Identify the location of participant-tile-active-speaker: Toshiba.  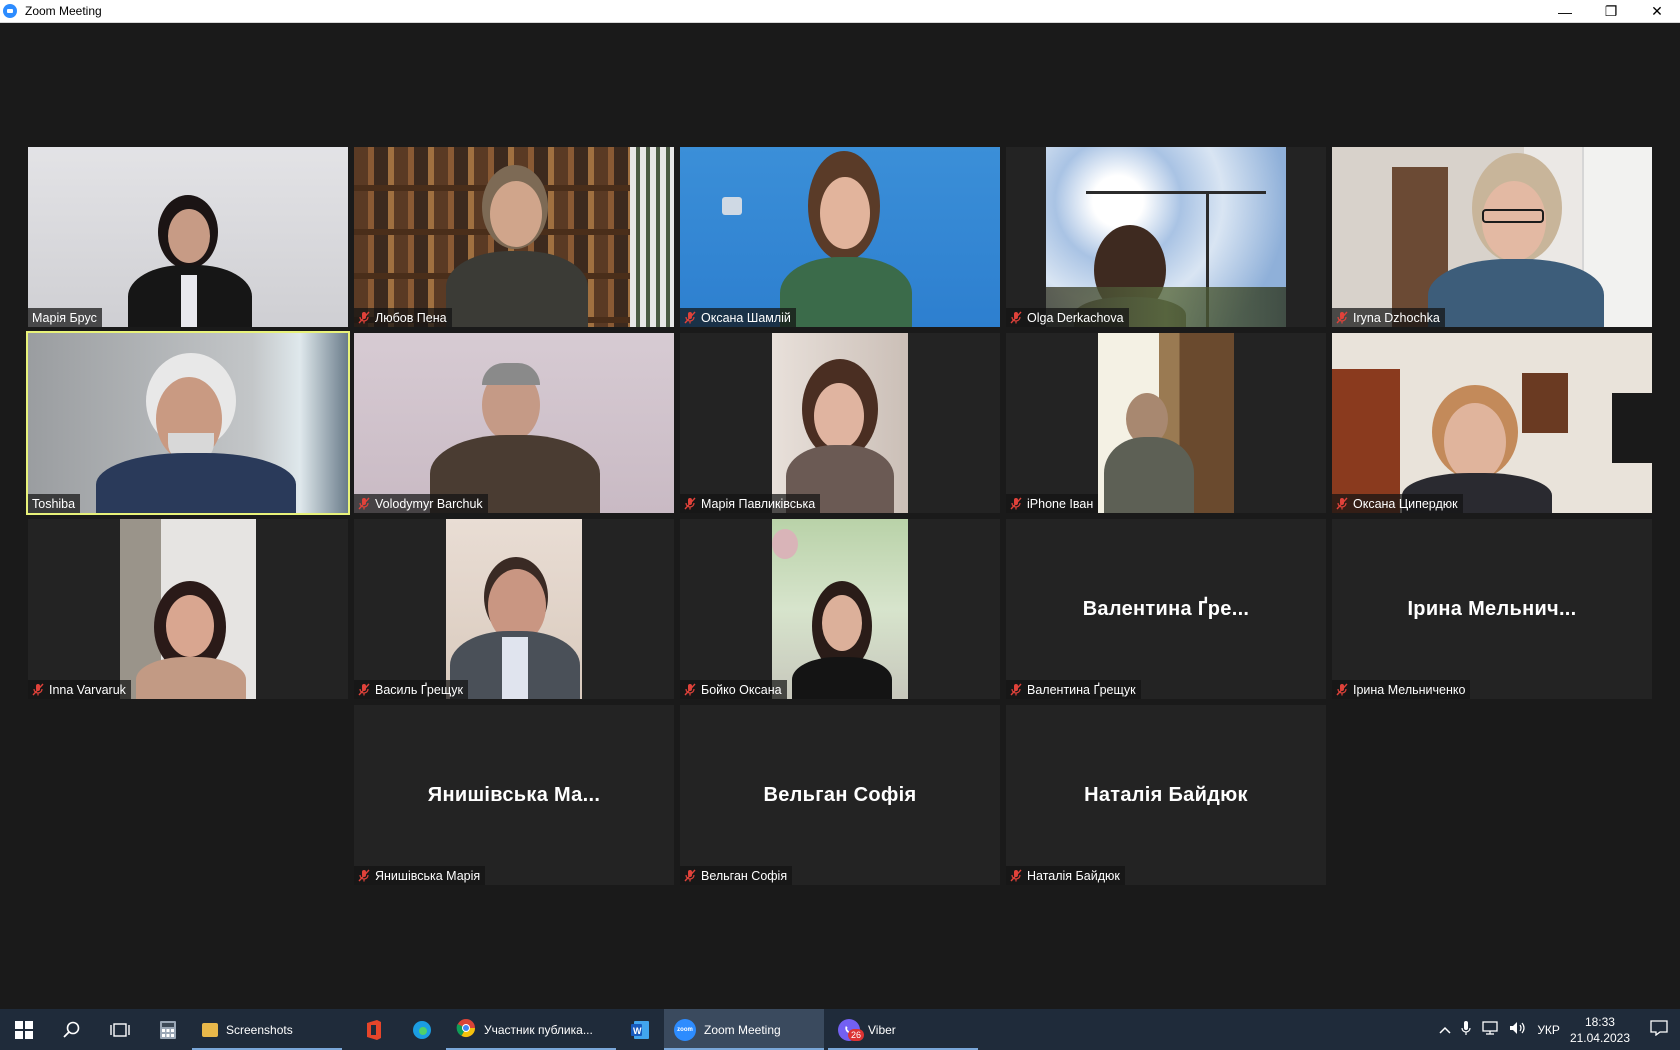
(188, 423).